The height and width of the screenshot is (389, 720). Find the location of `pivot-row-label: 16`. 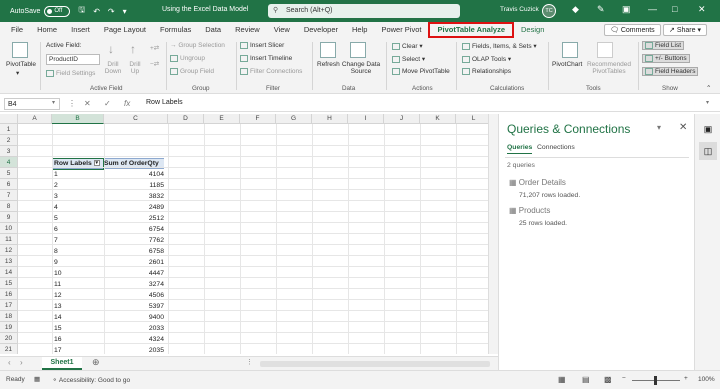

pivot-row-label: 16 is located at coordinates (58, 339).